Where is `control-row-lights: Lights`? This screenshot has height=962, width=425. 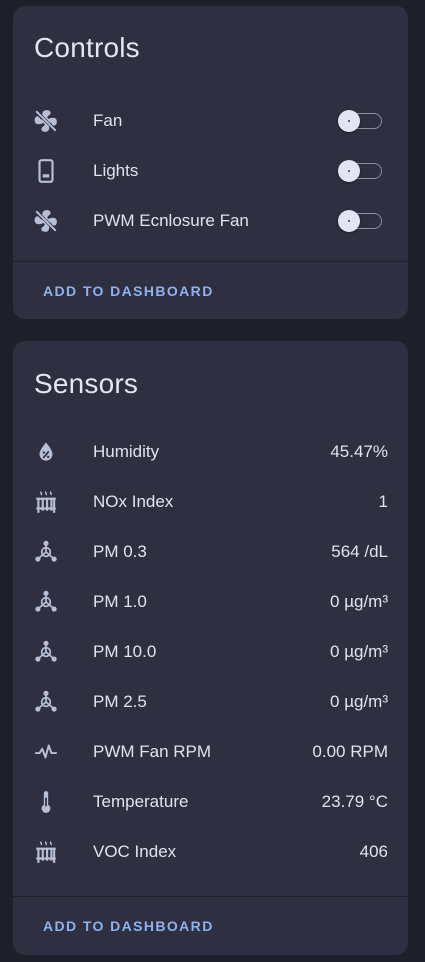 control-row-lights: Lights is located at coordinates (210, 171).